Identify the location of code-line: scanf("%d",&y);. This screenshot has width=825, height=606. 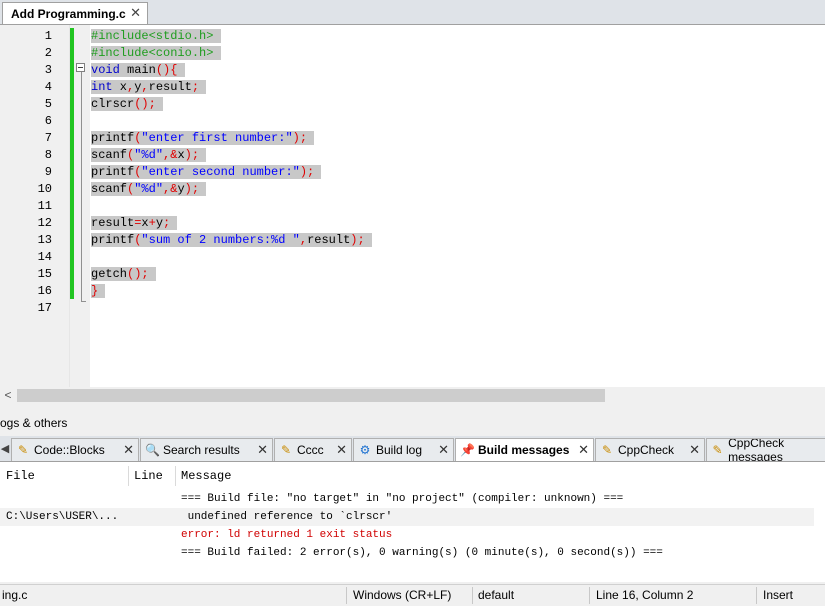
(149, 189).